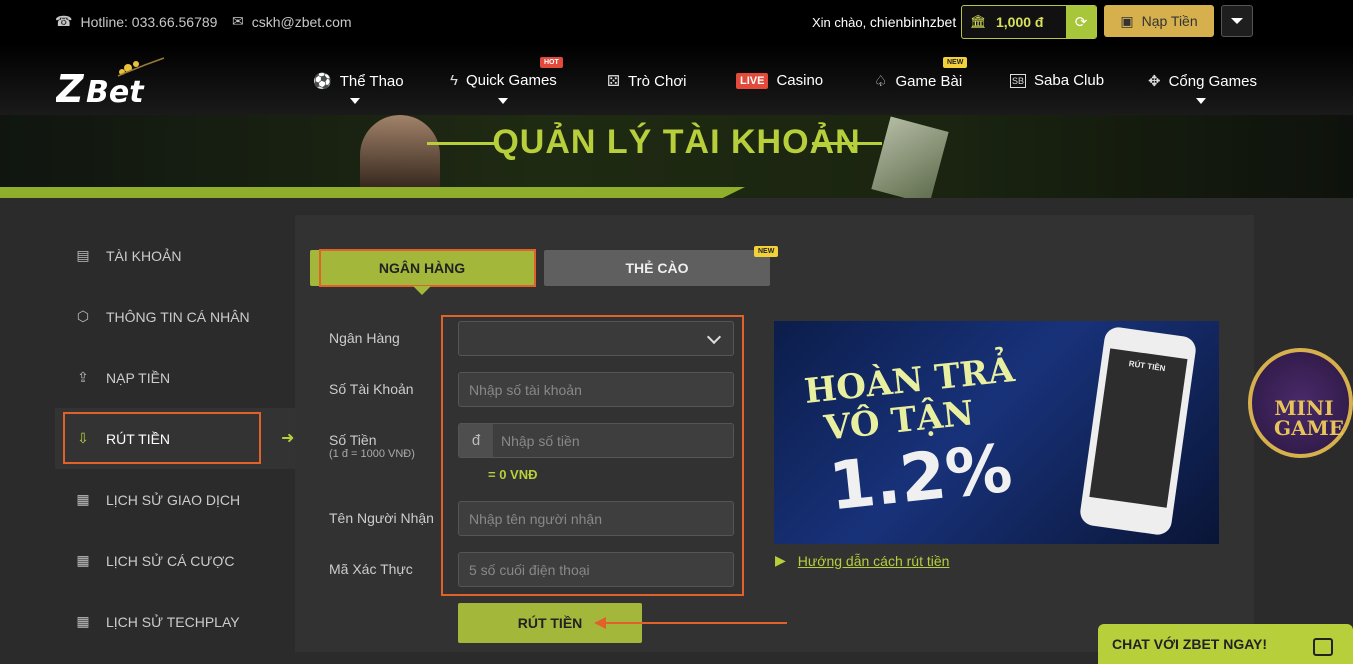 The image size is (1353, 664). I want to click on amount-label: Số Tiền (1 đ = 1000 VNĐ), so click(372, 446).